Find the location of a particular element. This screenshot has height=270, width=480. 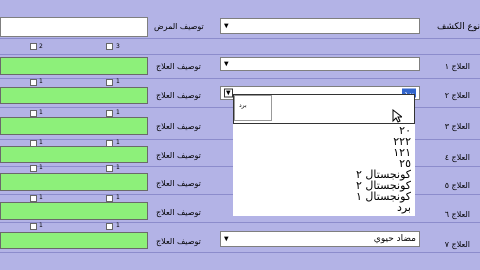

patient-desc-label: توصيف المرض is located at coordinates (179, 26).